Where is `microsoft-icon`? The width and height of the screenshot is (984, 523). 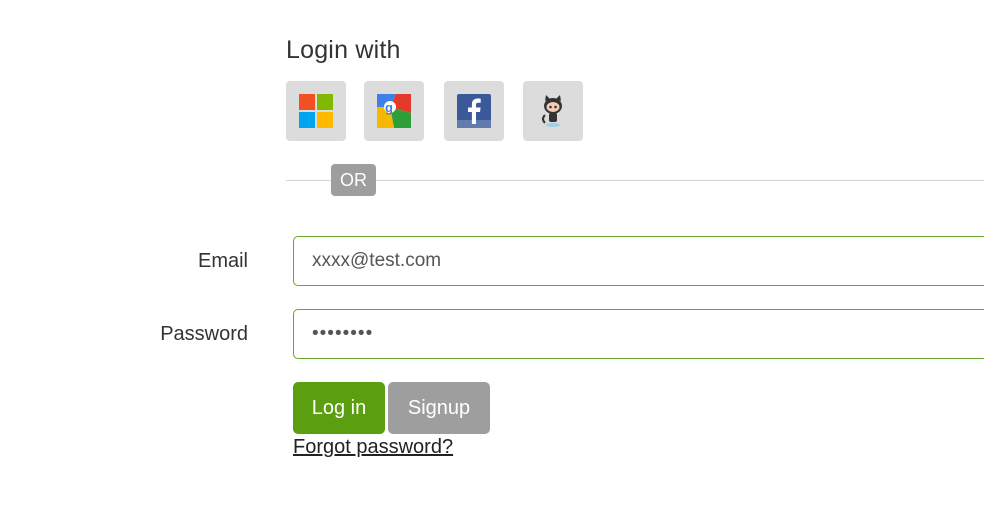
microsoft-icon is located at coordinates (316, 111).